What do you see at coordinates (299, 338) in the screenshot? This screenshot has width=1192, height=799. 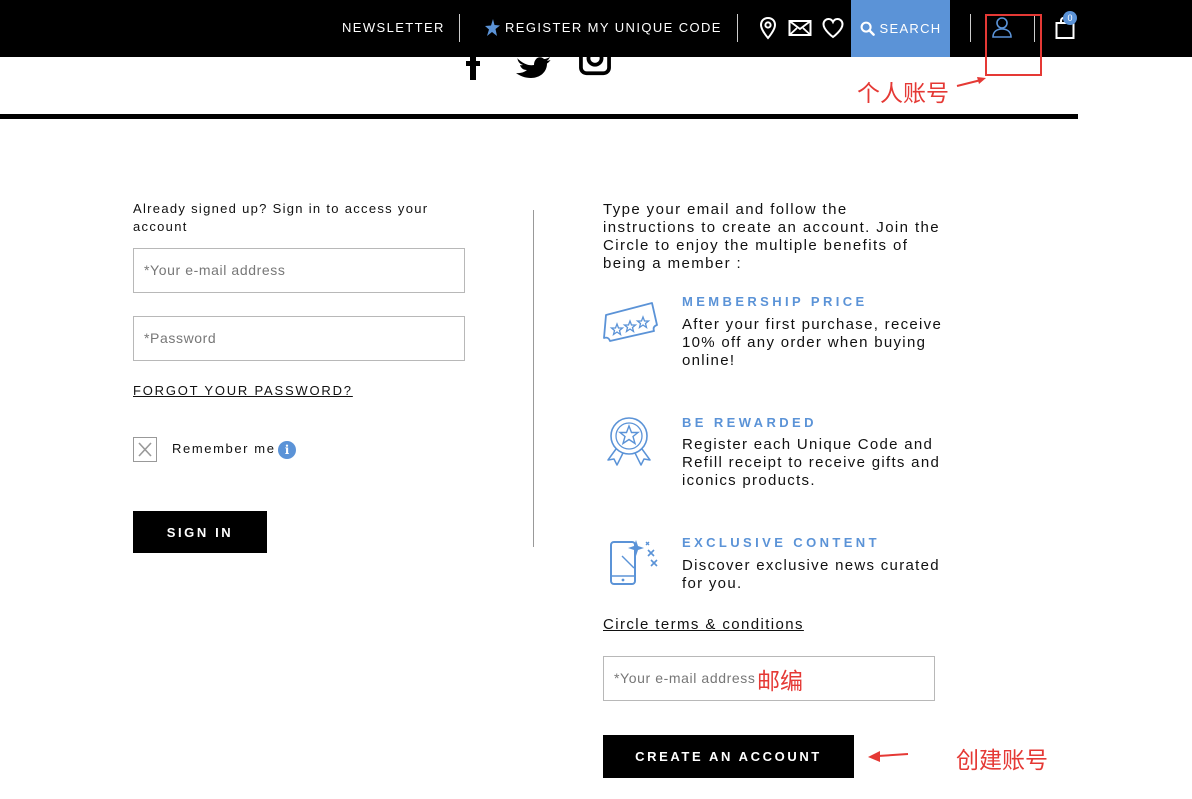 I see `signin-password-field: *Password` at bounding box center [299, 338].